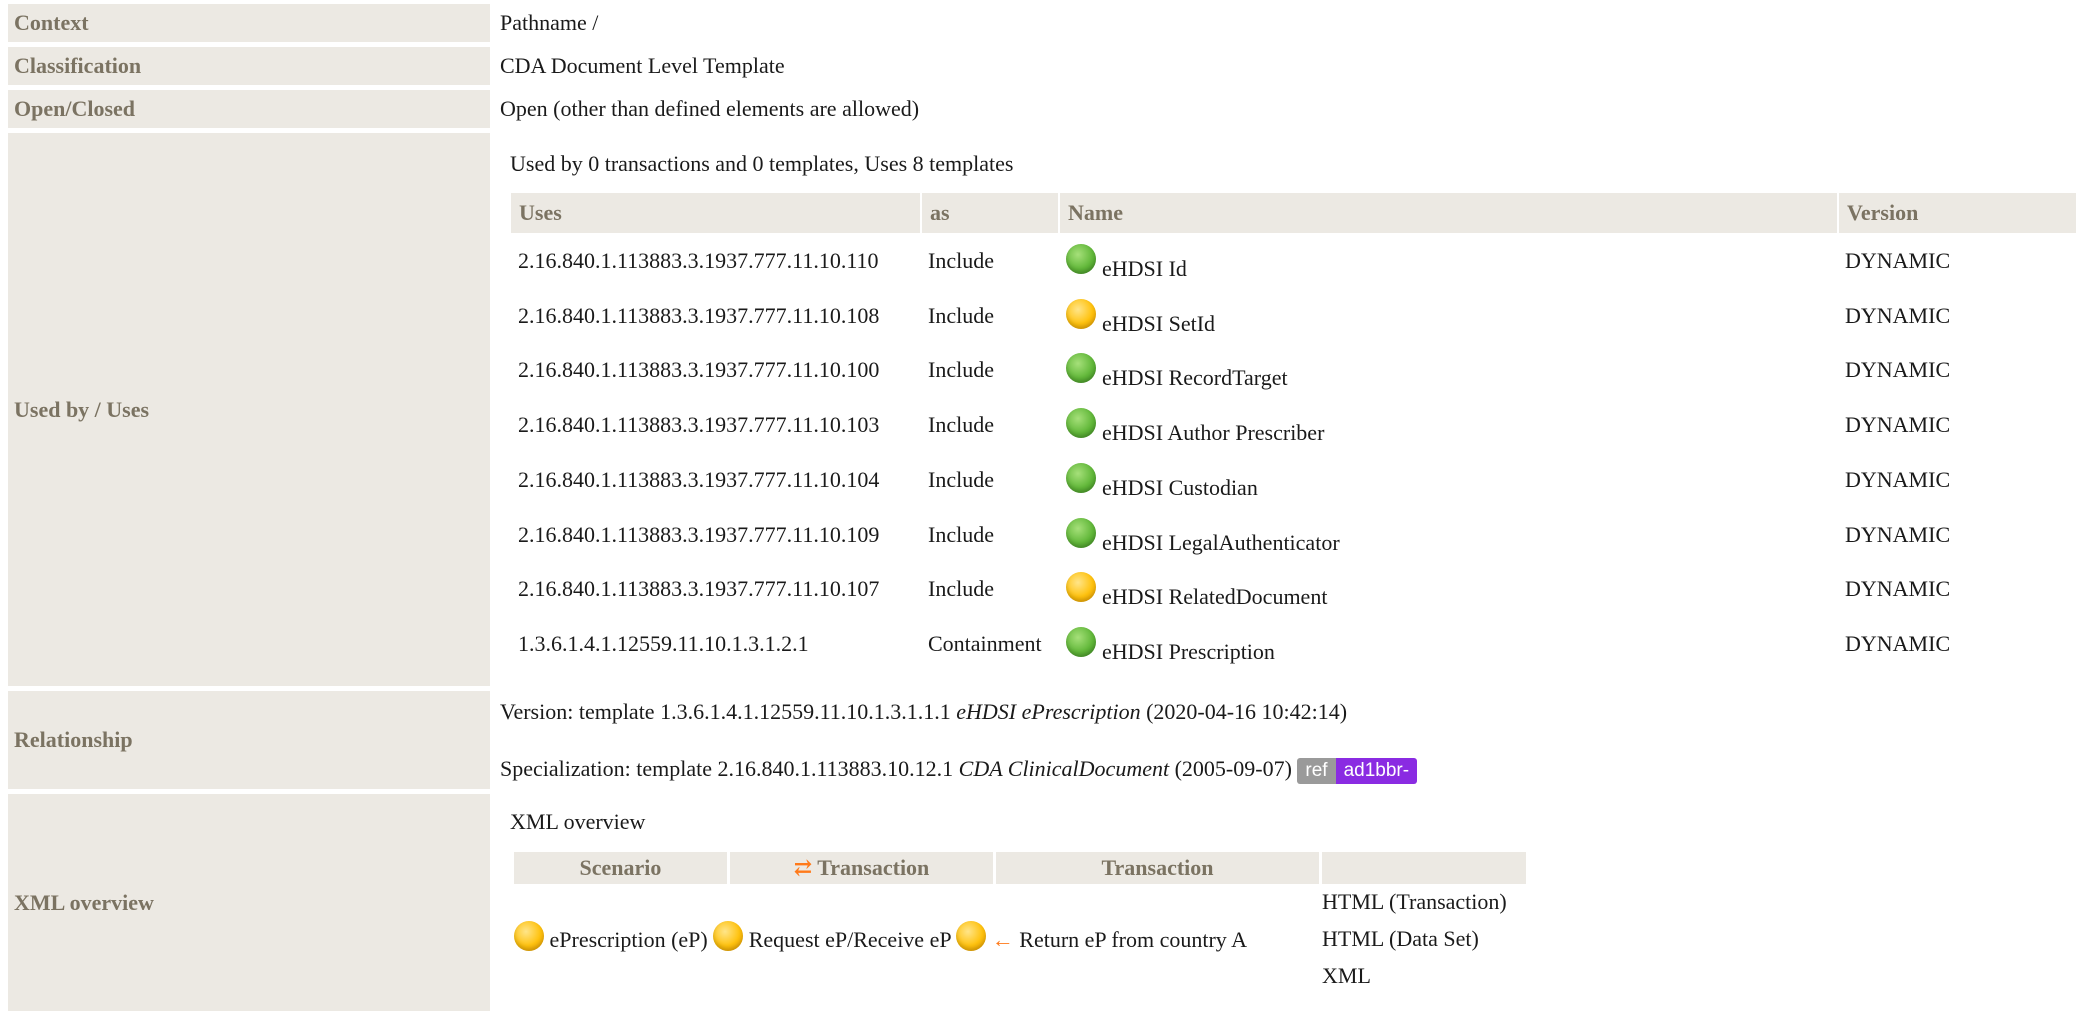  What do you see at coordinates (1448, 213) in the screenshot?
I see `name-header: Name` at bounding box center [1448, 213].